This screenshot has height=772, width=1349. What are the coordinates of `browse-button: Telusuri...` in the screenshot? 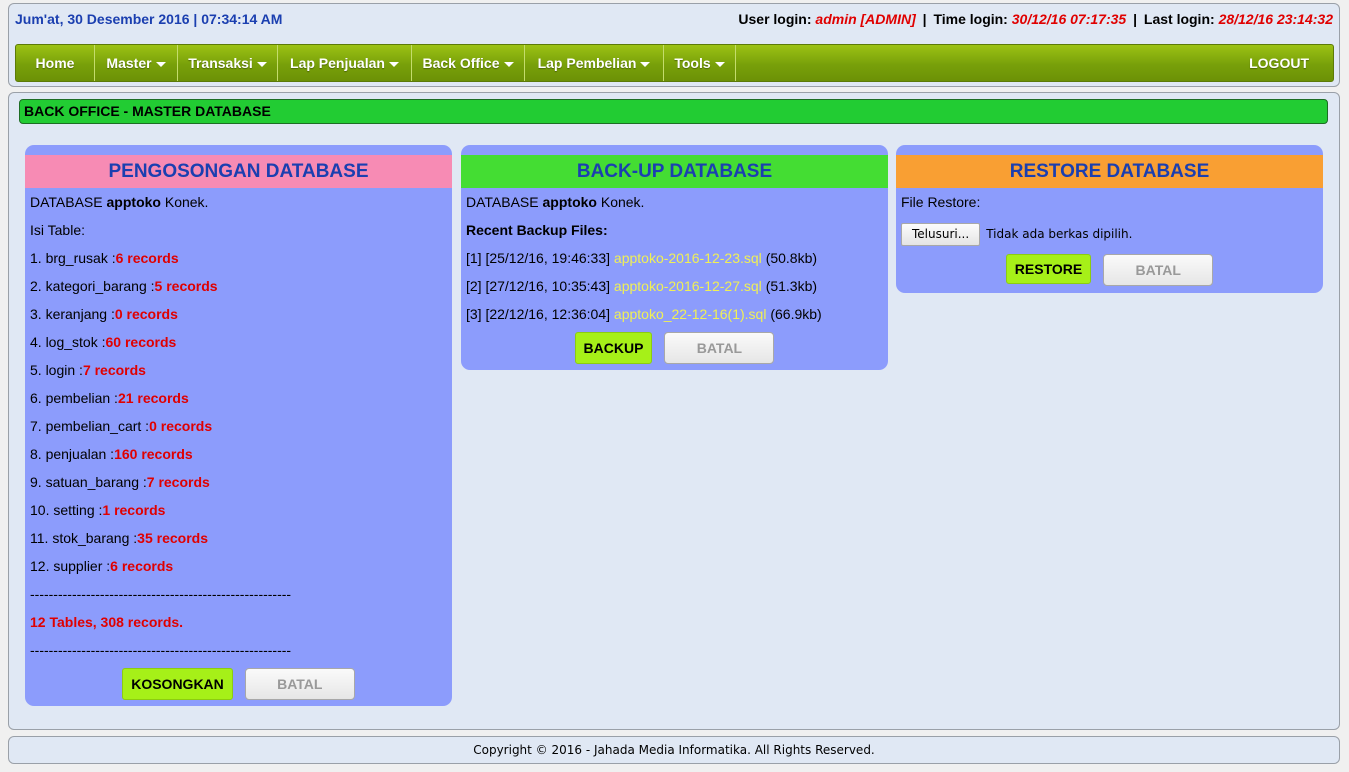 It's located at (941, 234).